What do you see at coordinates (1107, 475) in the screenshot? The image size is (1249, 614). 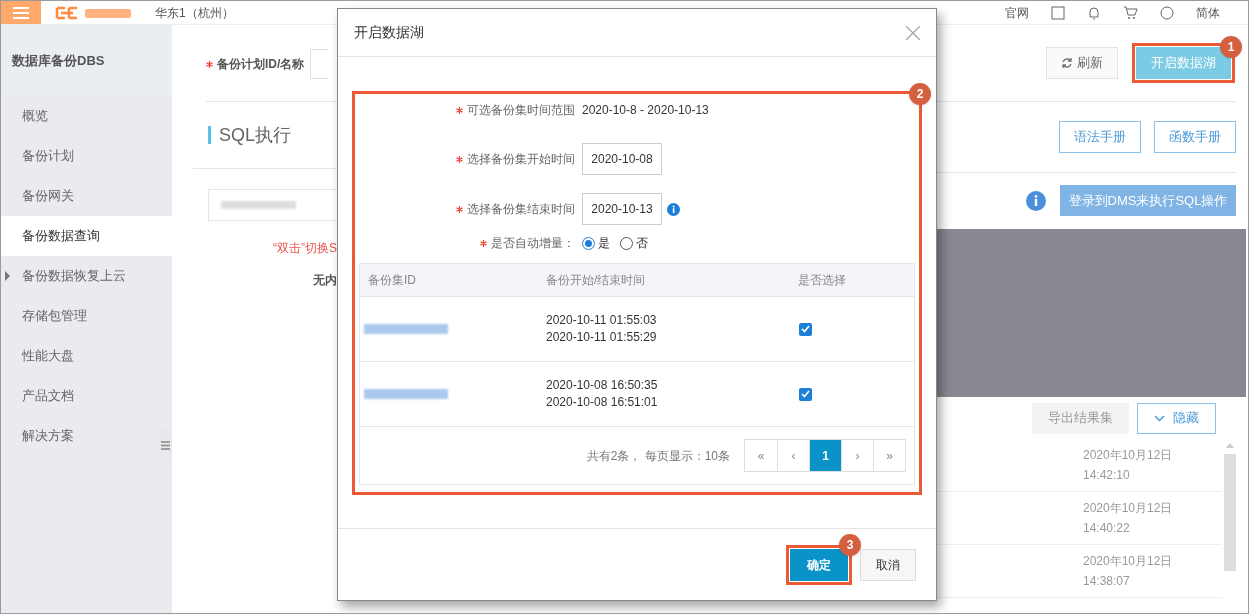 I see `result-time: 14:42:10` at bounding box center [1107, 475].